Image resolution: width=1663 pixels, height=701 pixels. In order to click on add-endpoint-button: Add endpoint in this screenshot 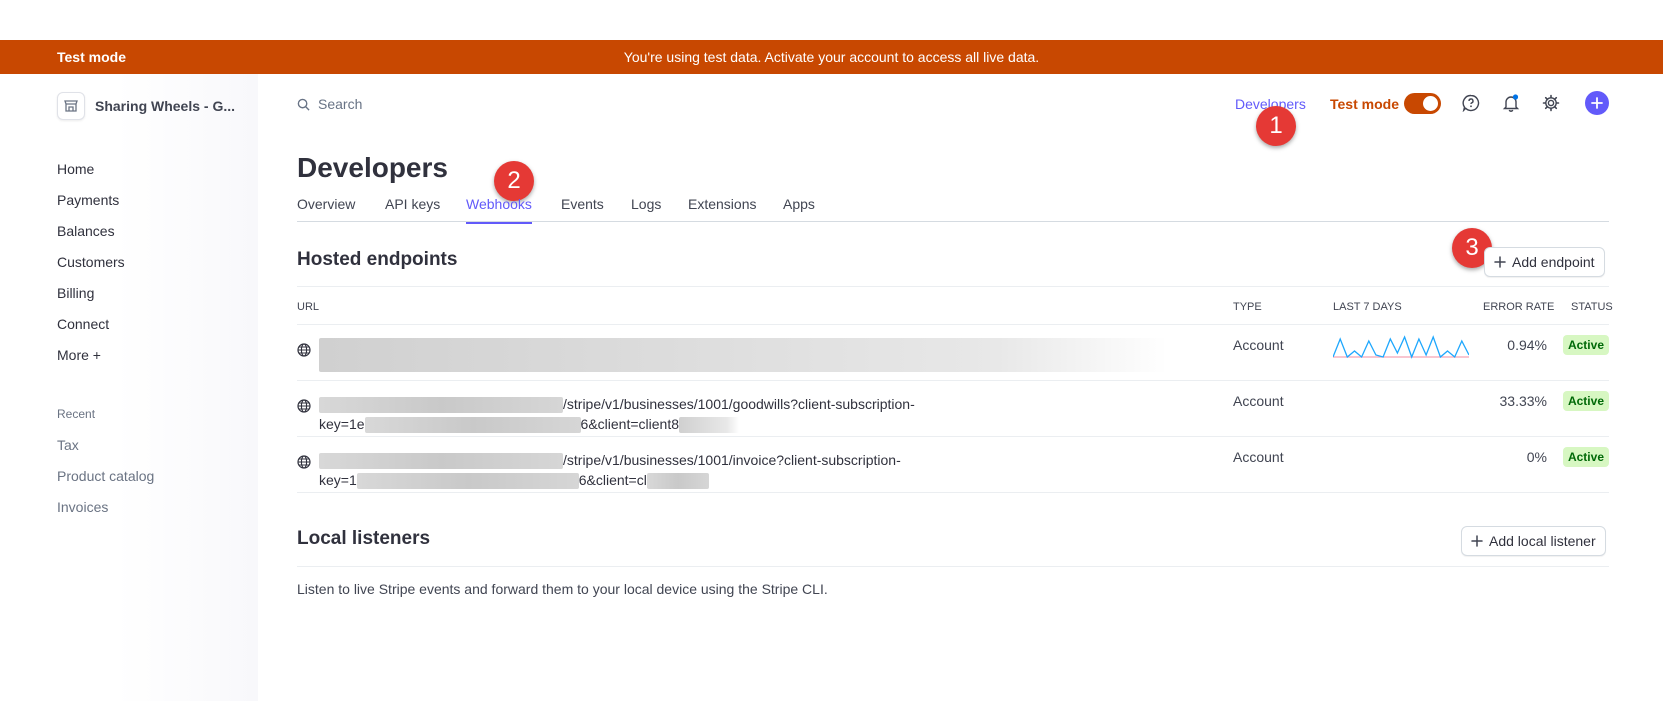, I will do `click(1544, 262)`.